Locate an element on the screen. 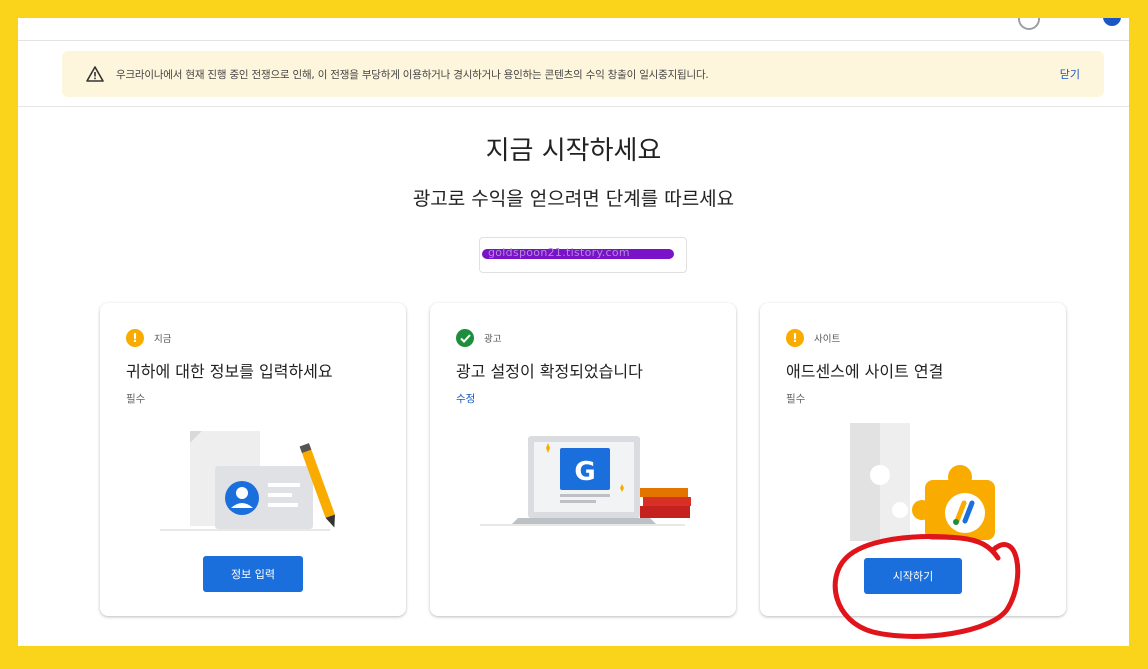 The width and height of the screenshot is (1148, 669). card-title: 귀하에 대한 정보를 입력하세요 is located at coordinates (229, 371).